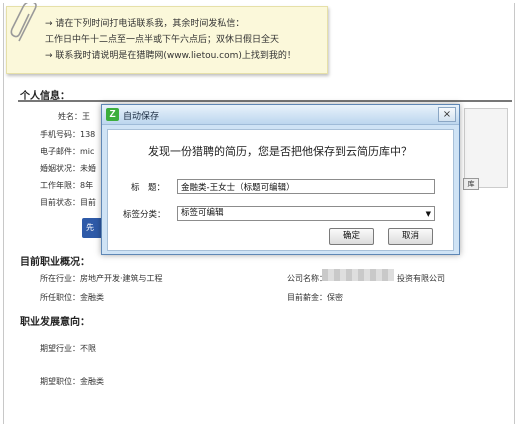 The image size is (518, 427). What do you see at coordinates (68, 202) in the screenshot?
I see `status-field: 目前状态：目前` at bounding box center [68, 202].